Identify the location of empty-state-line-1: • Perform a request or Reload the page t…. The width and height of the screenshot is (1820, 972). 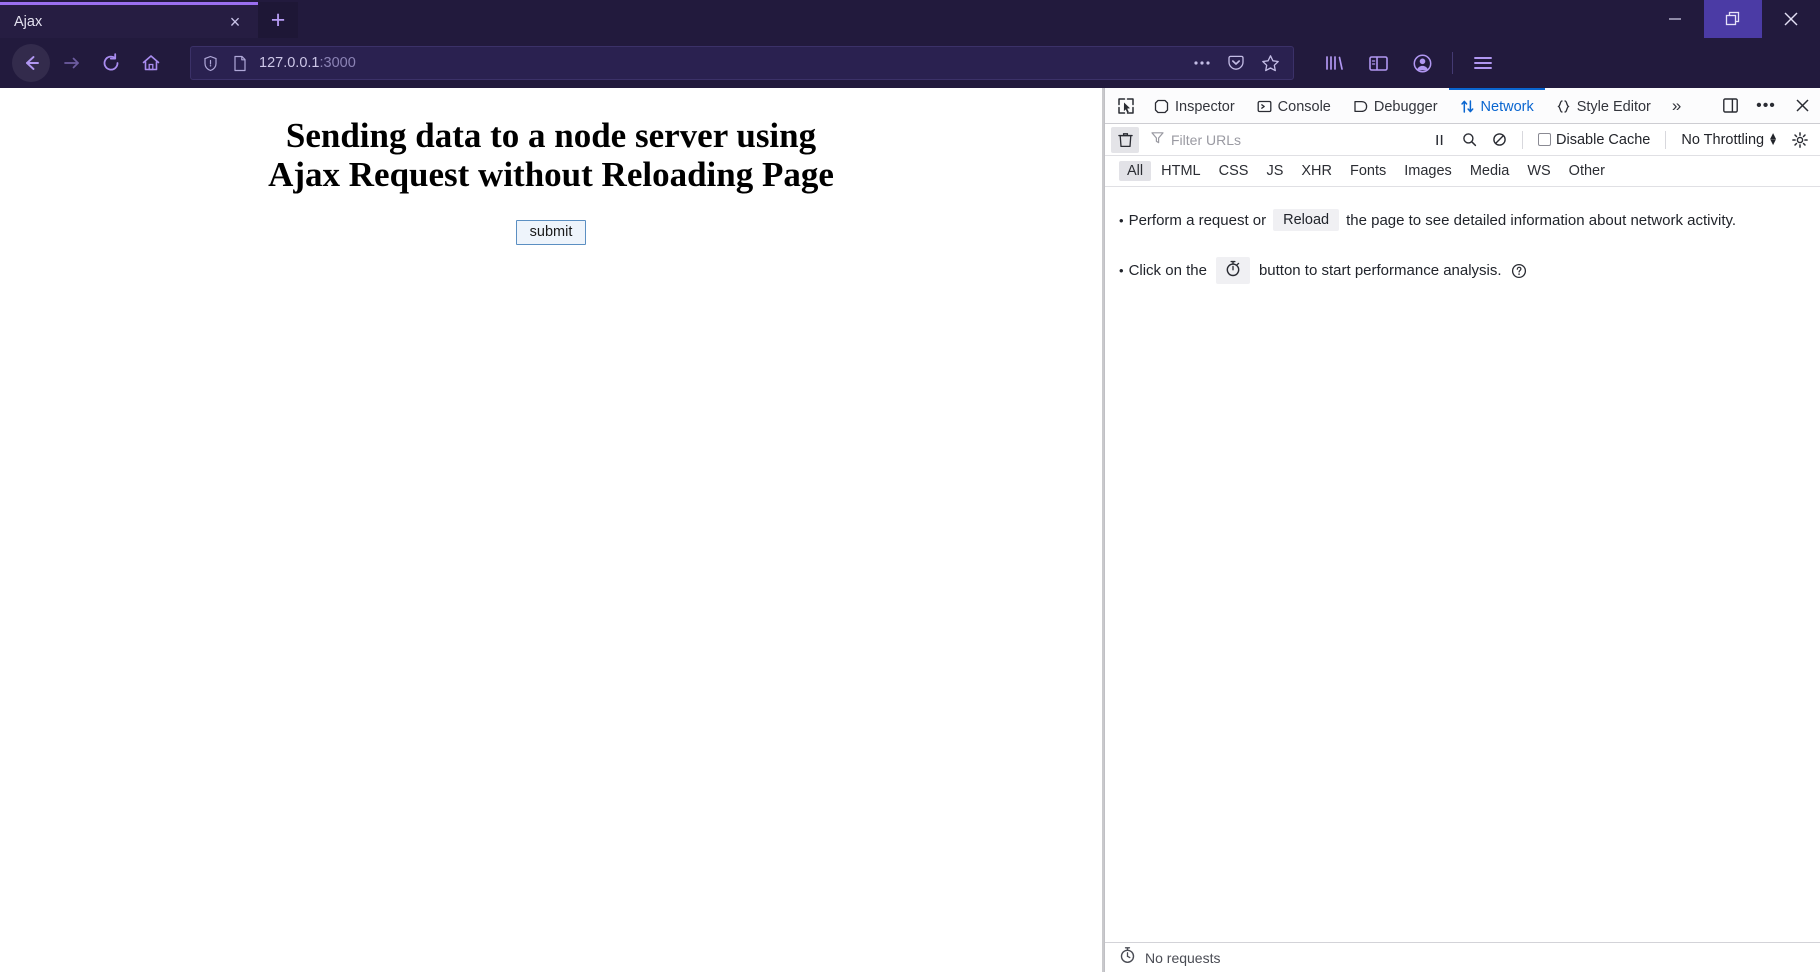
(1462, 220).